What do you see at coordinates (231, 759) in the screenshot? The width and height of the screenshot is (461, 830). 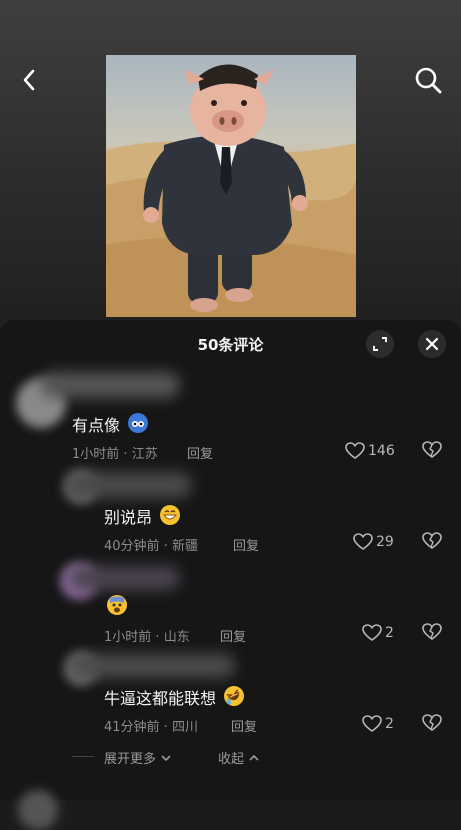 I see `collapse-label: 收起` at bounding box center [231, 759].